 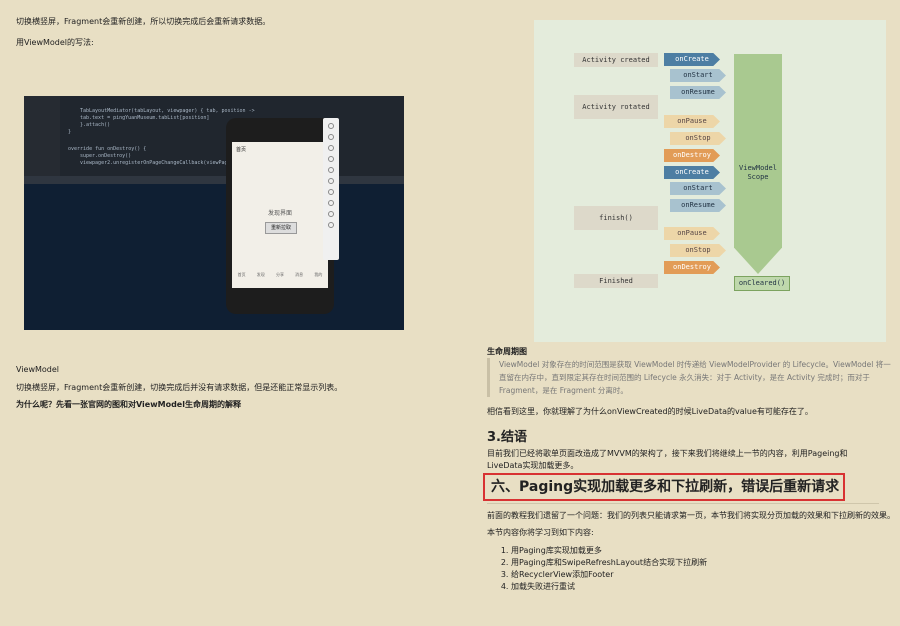 What do you see at coordinates (242, 275) in the screenshot?
I see `tab-home: 首页` at bounding box center [242, 275].